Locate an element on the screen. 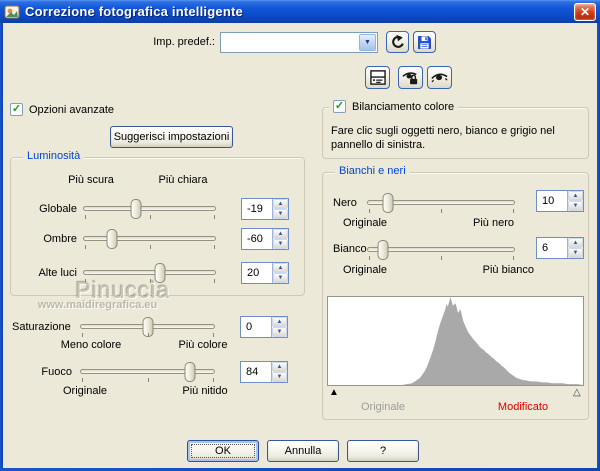 The height and width of the screenshot is (471, 600). focus-slider is located at coordinates (147, 372).